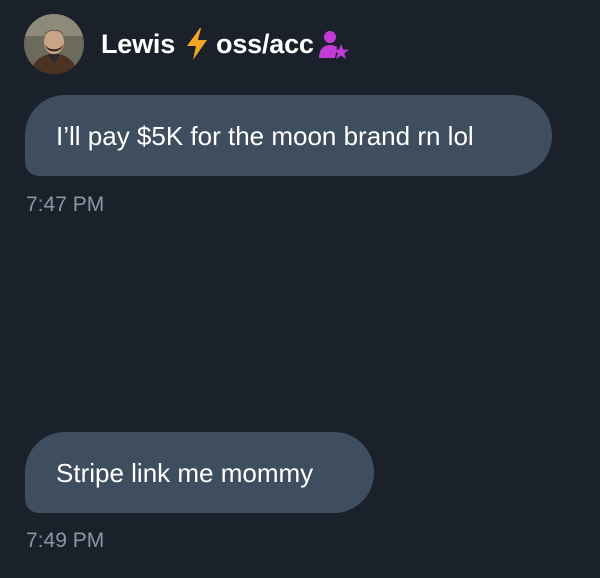 Image resolution: width=600 pixels, height=578 pixels. What do you see at coordinates (65, 540) in the screenshot?
I see `message-timestamp: 7:49 PM` at bounding box center [65, 540].